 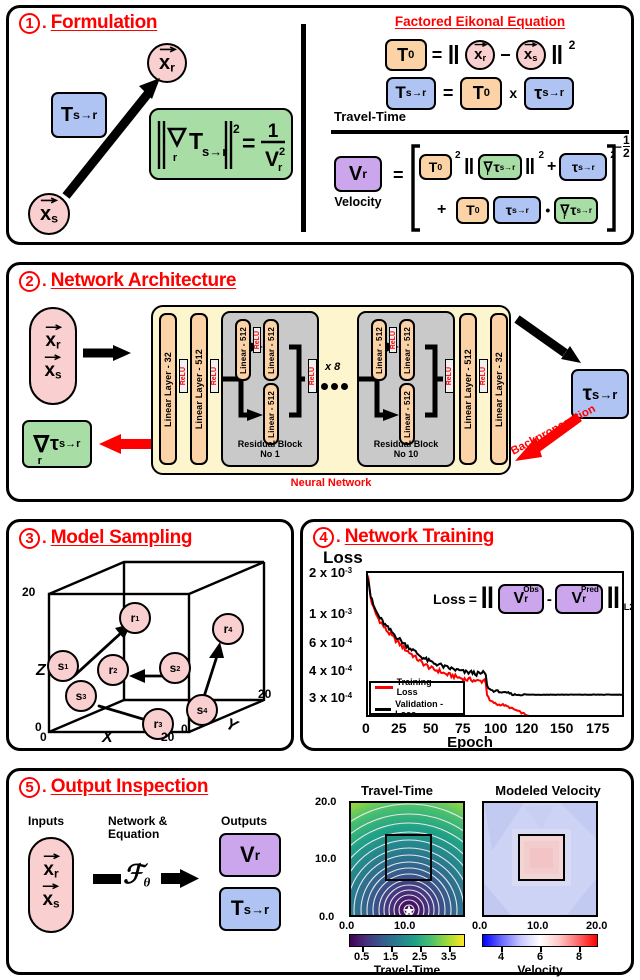 What do you see at coordinates (393, 340) in the screenshot?
I see `res10-relu: ReLU` at bounding box center [393, 340].